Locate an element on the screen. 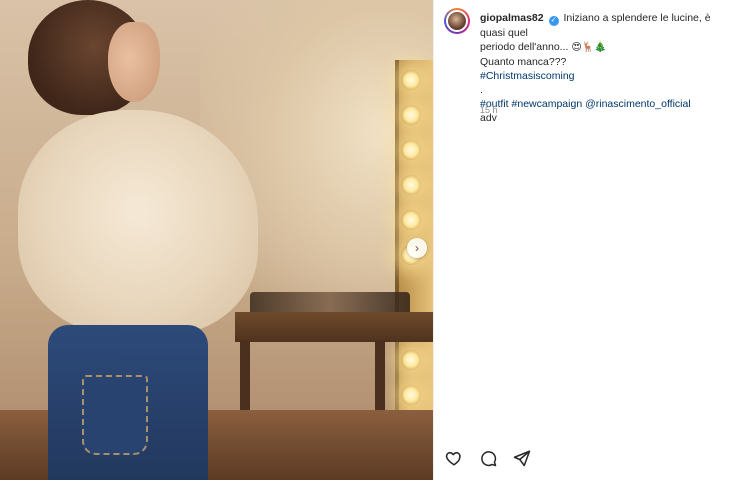 This screenshot has height=480, width=740. comment-icon is located at coordinates (489, 459).